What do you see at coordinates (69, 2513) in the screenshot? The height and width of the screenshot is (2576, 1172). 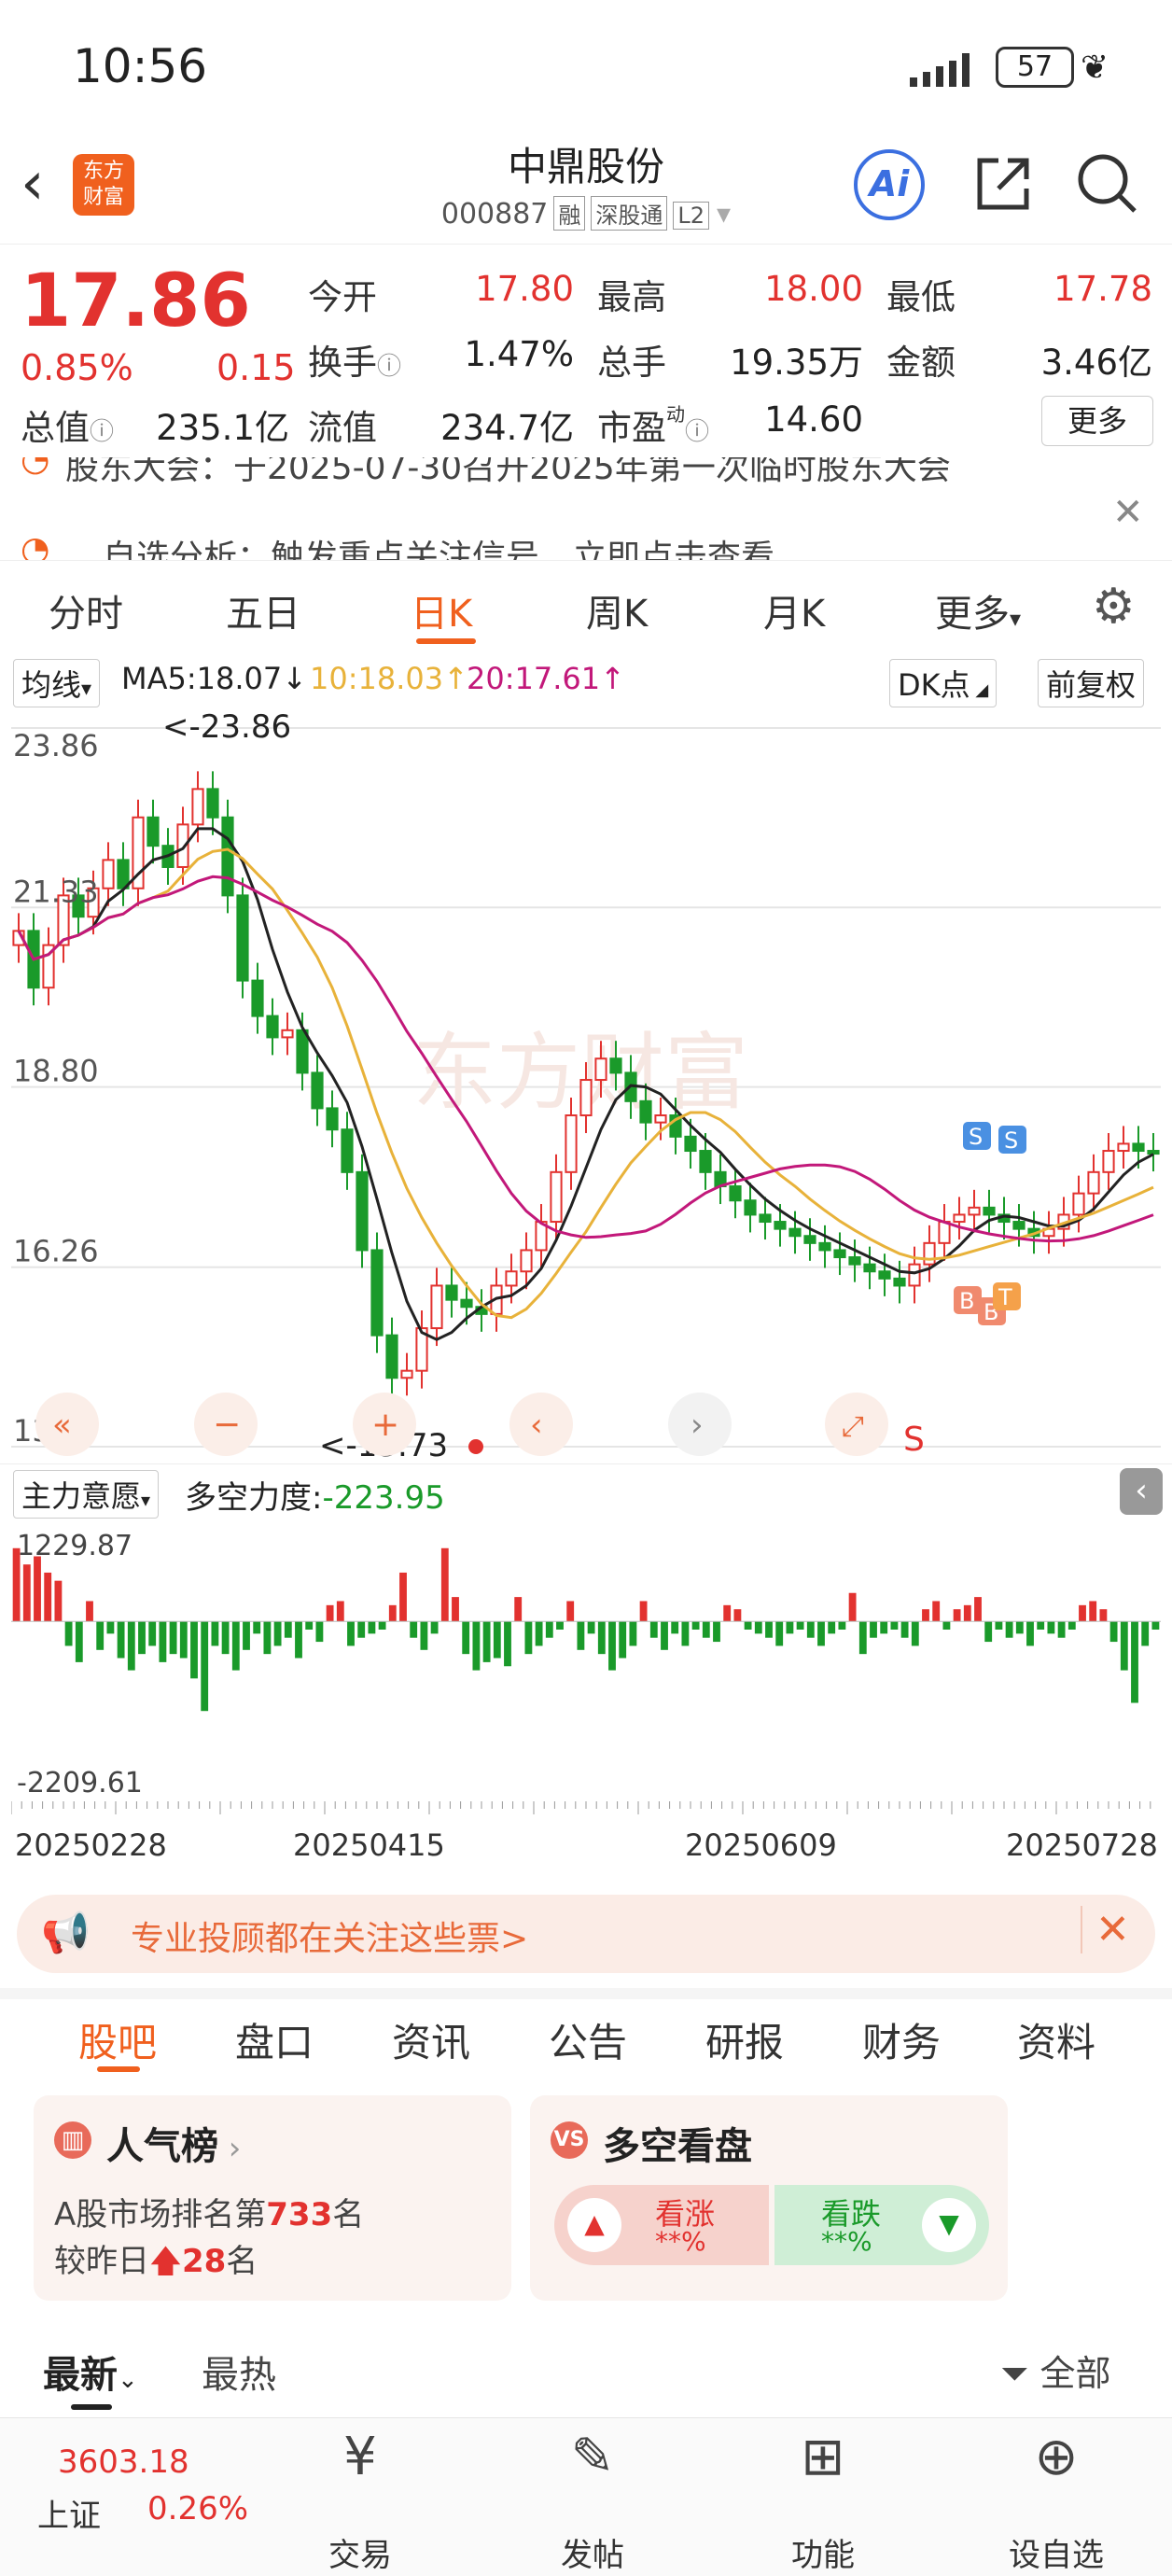 I see `index-name: 上证` at bounding box center [69, 2513].